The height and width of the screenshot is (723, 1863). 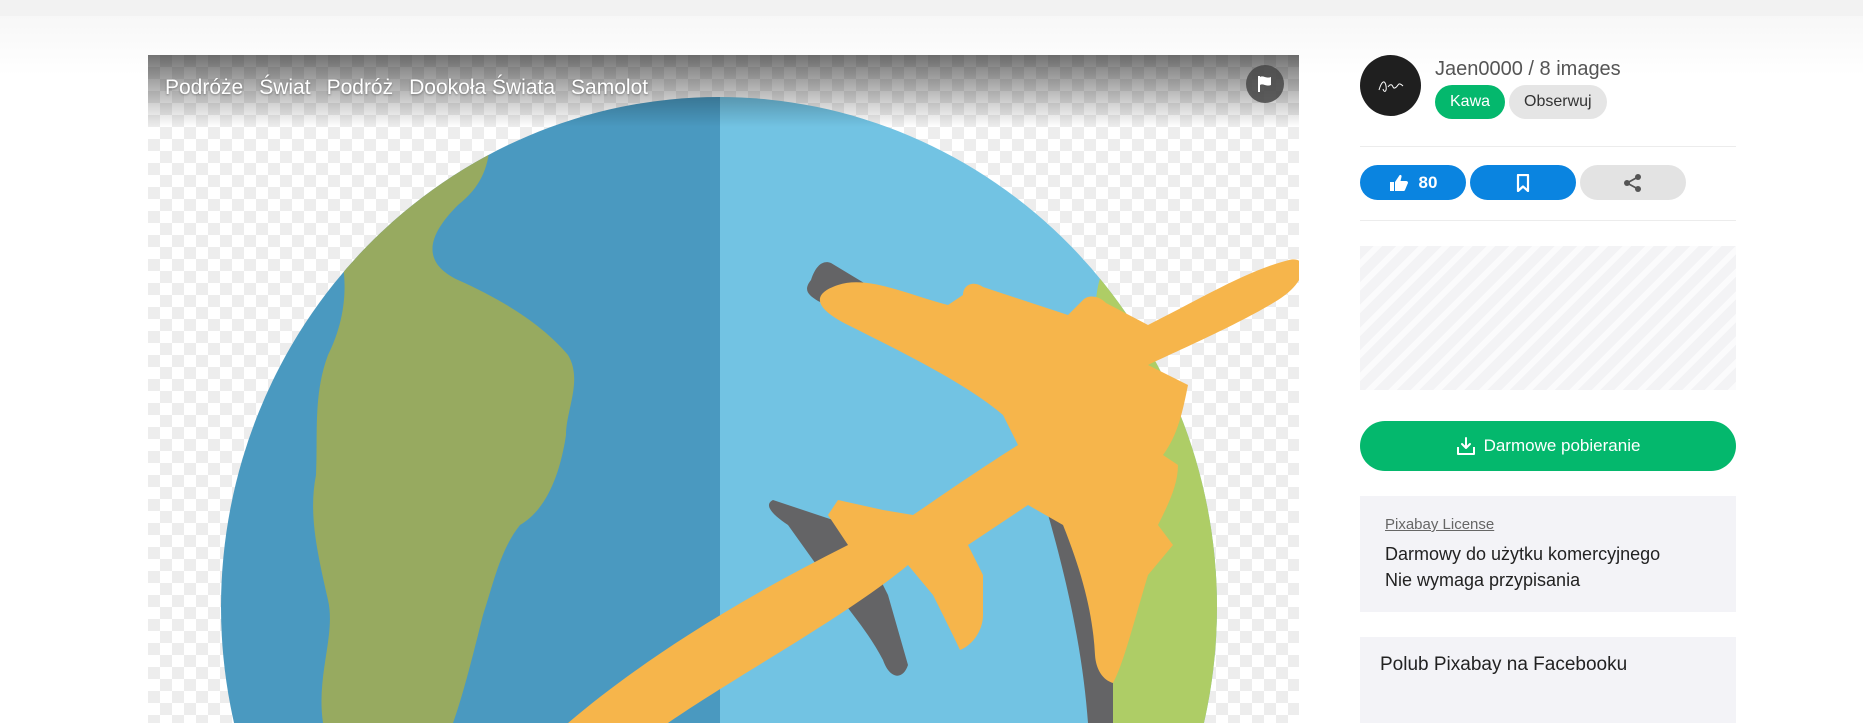 What do you see at coordinates (204, 88) in the screenshot?
I see `tag-link-podroze: Podróże` at bounding box center [204, 88].